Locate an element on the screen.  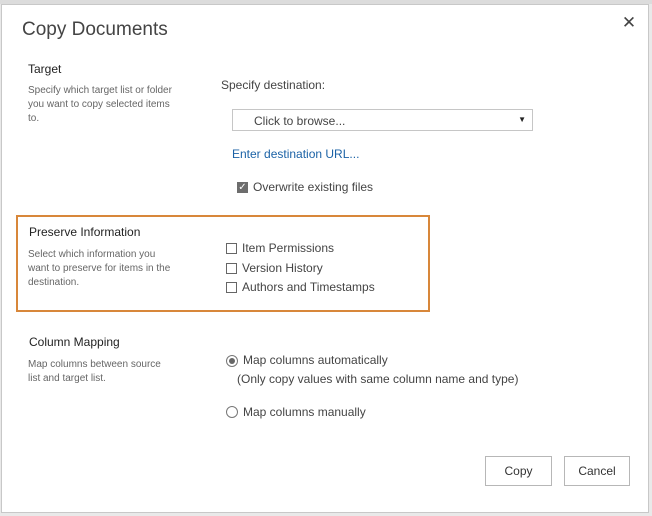
radio-selected-dot is located at coordinates (232, 361).